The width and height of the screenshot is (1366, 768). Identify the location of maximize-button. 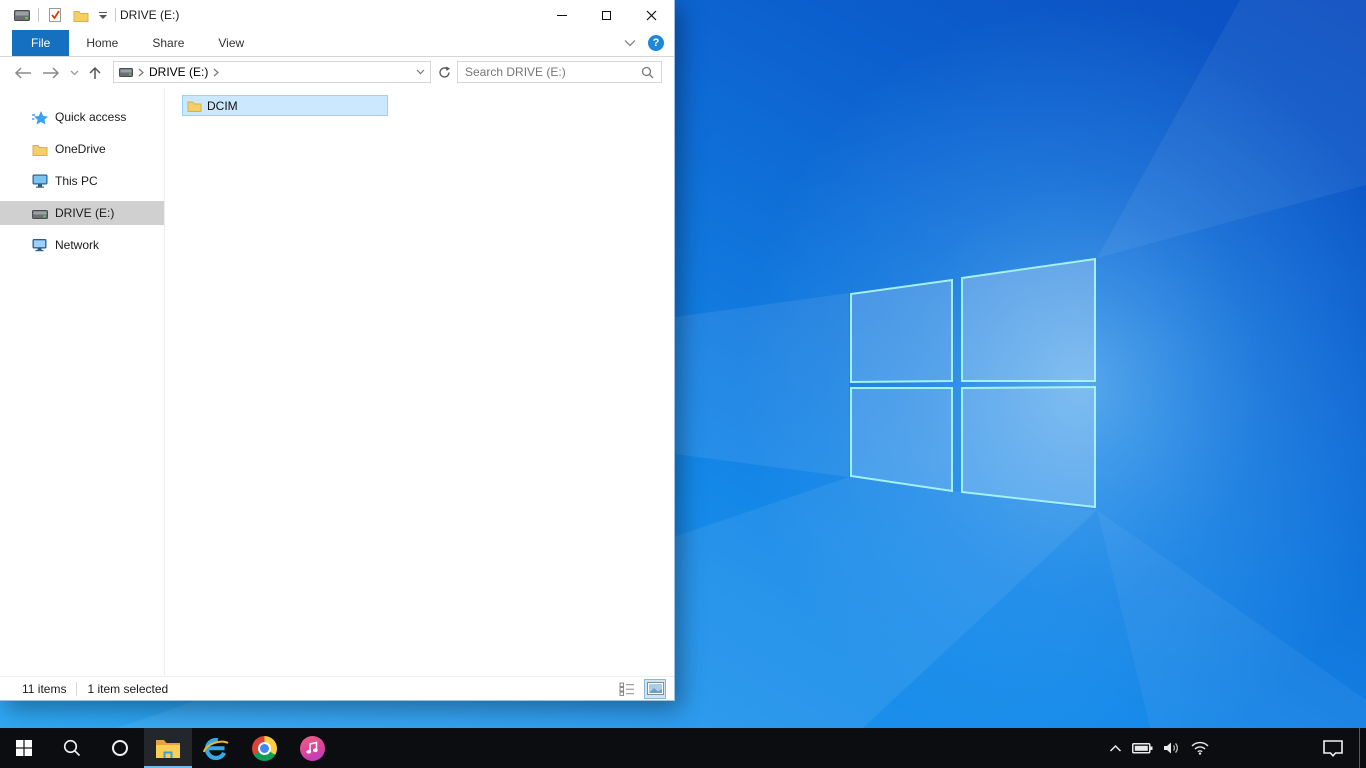
(606, 15).